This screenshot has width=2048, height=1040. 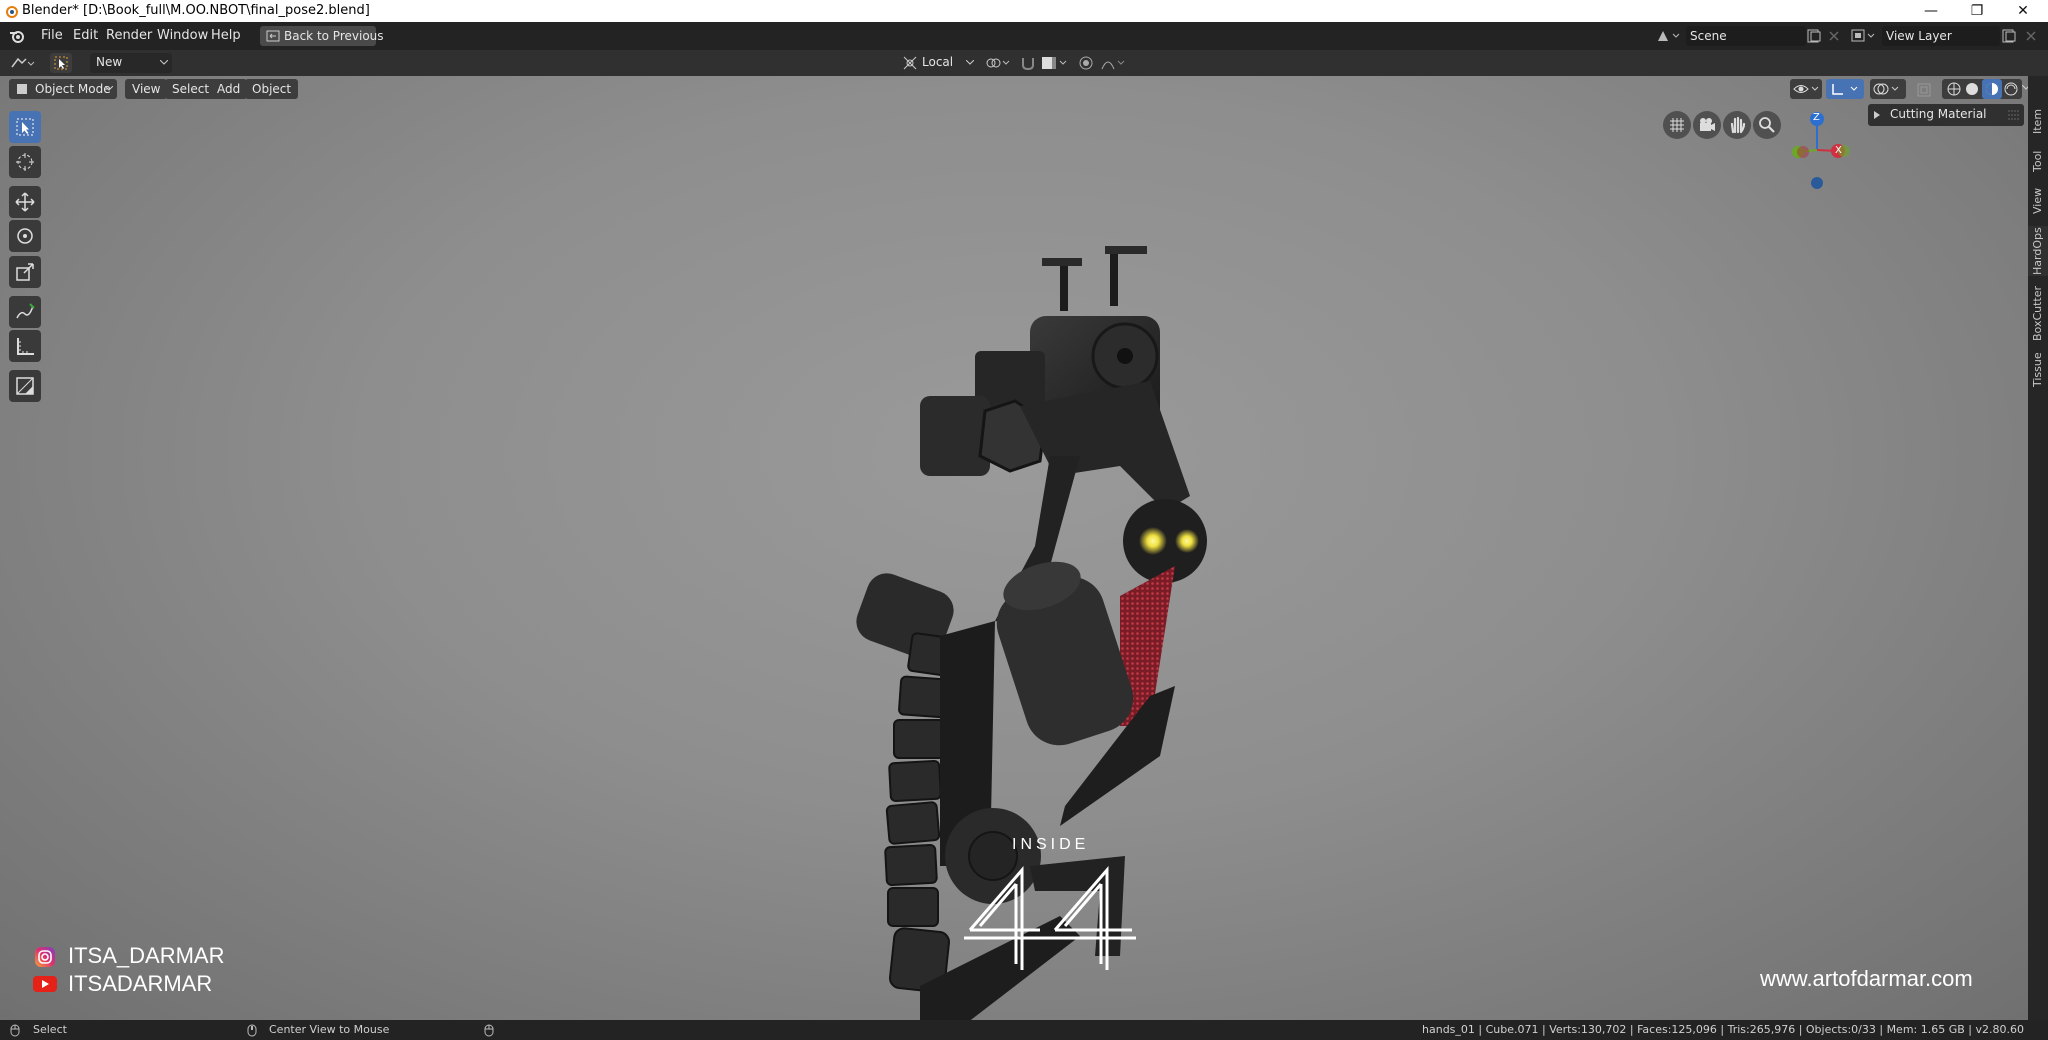 What do you see at coordinates (1050, 917) in the screenshot?
I see `inside-44-logo` at bounding box center [1050, 917].